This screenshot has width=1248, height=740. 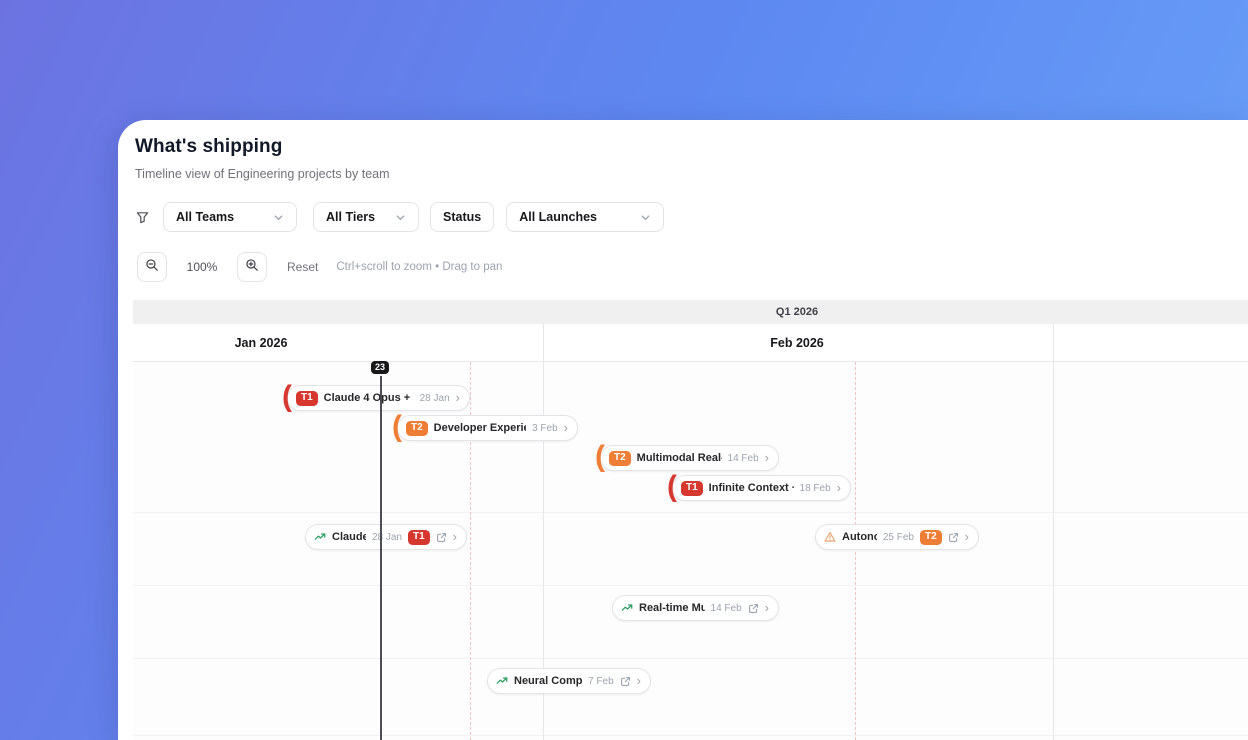 I want to click on reset-button: Reset, so click(x=302, y=267).